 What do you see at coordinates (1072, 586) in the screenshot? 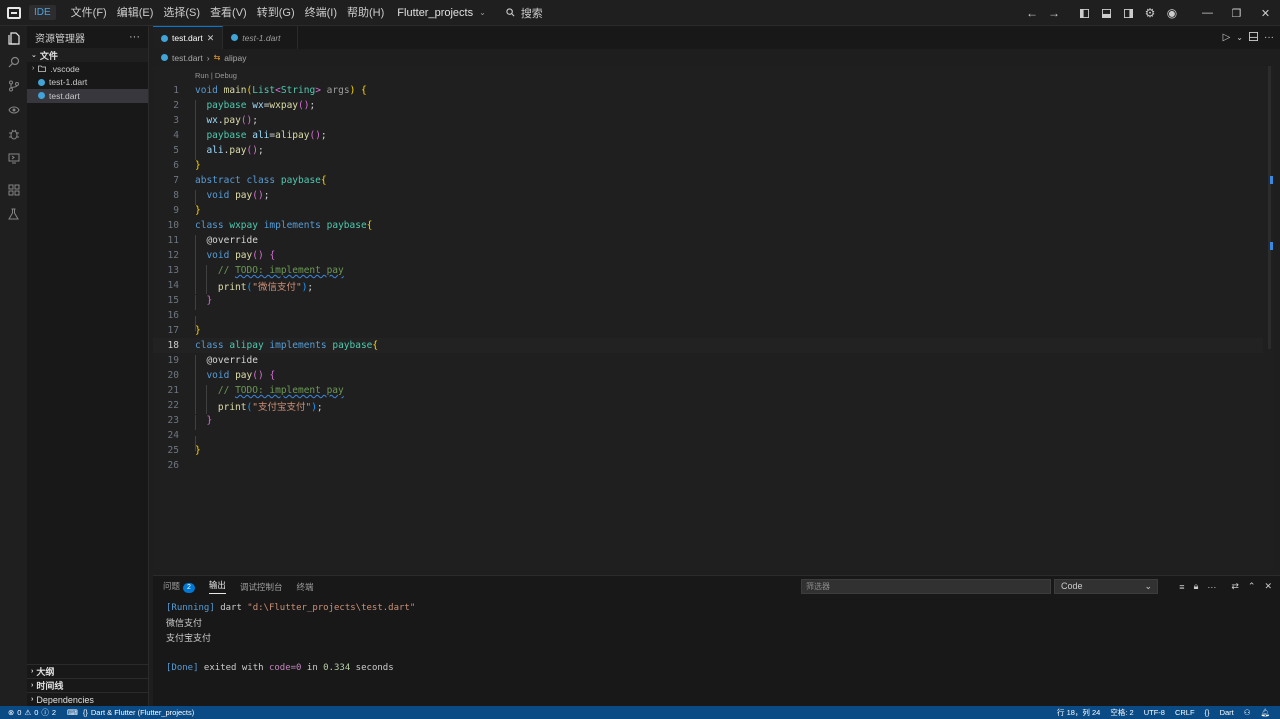
I see `output-channel-value: Code` at bounding box center [1072, 586].